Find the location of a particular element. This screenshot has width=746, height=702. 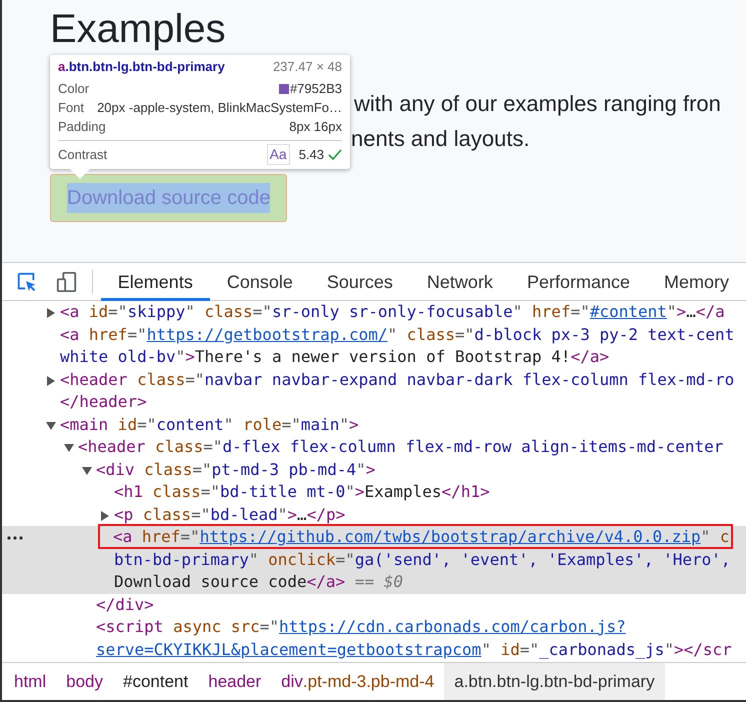

code-link: https://cdn.carbonads.com/carbon.js? is located at coordinates (452, 626).